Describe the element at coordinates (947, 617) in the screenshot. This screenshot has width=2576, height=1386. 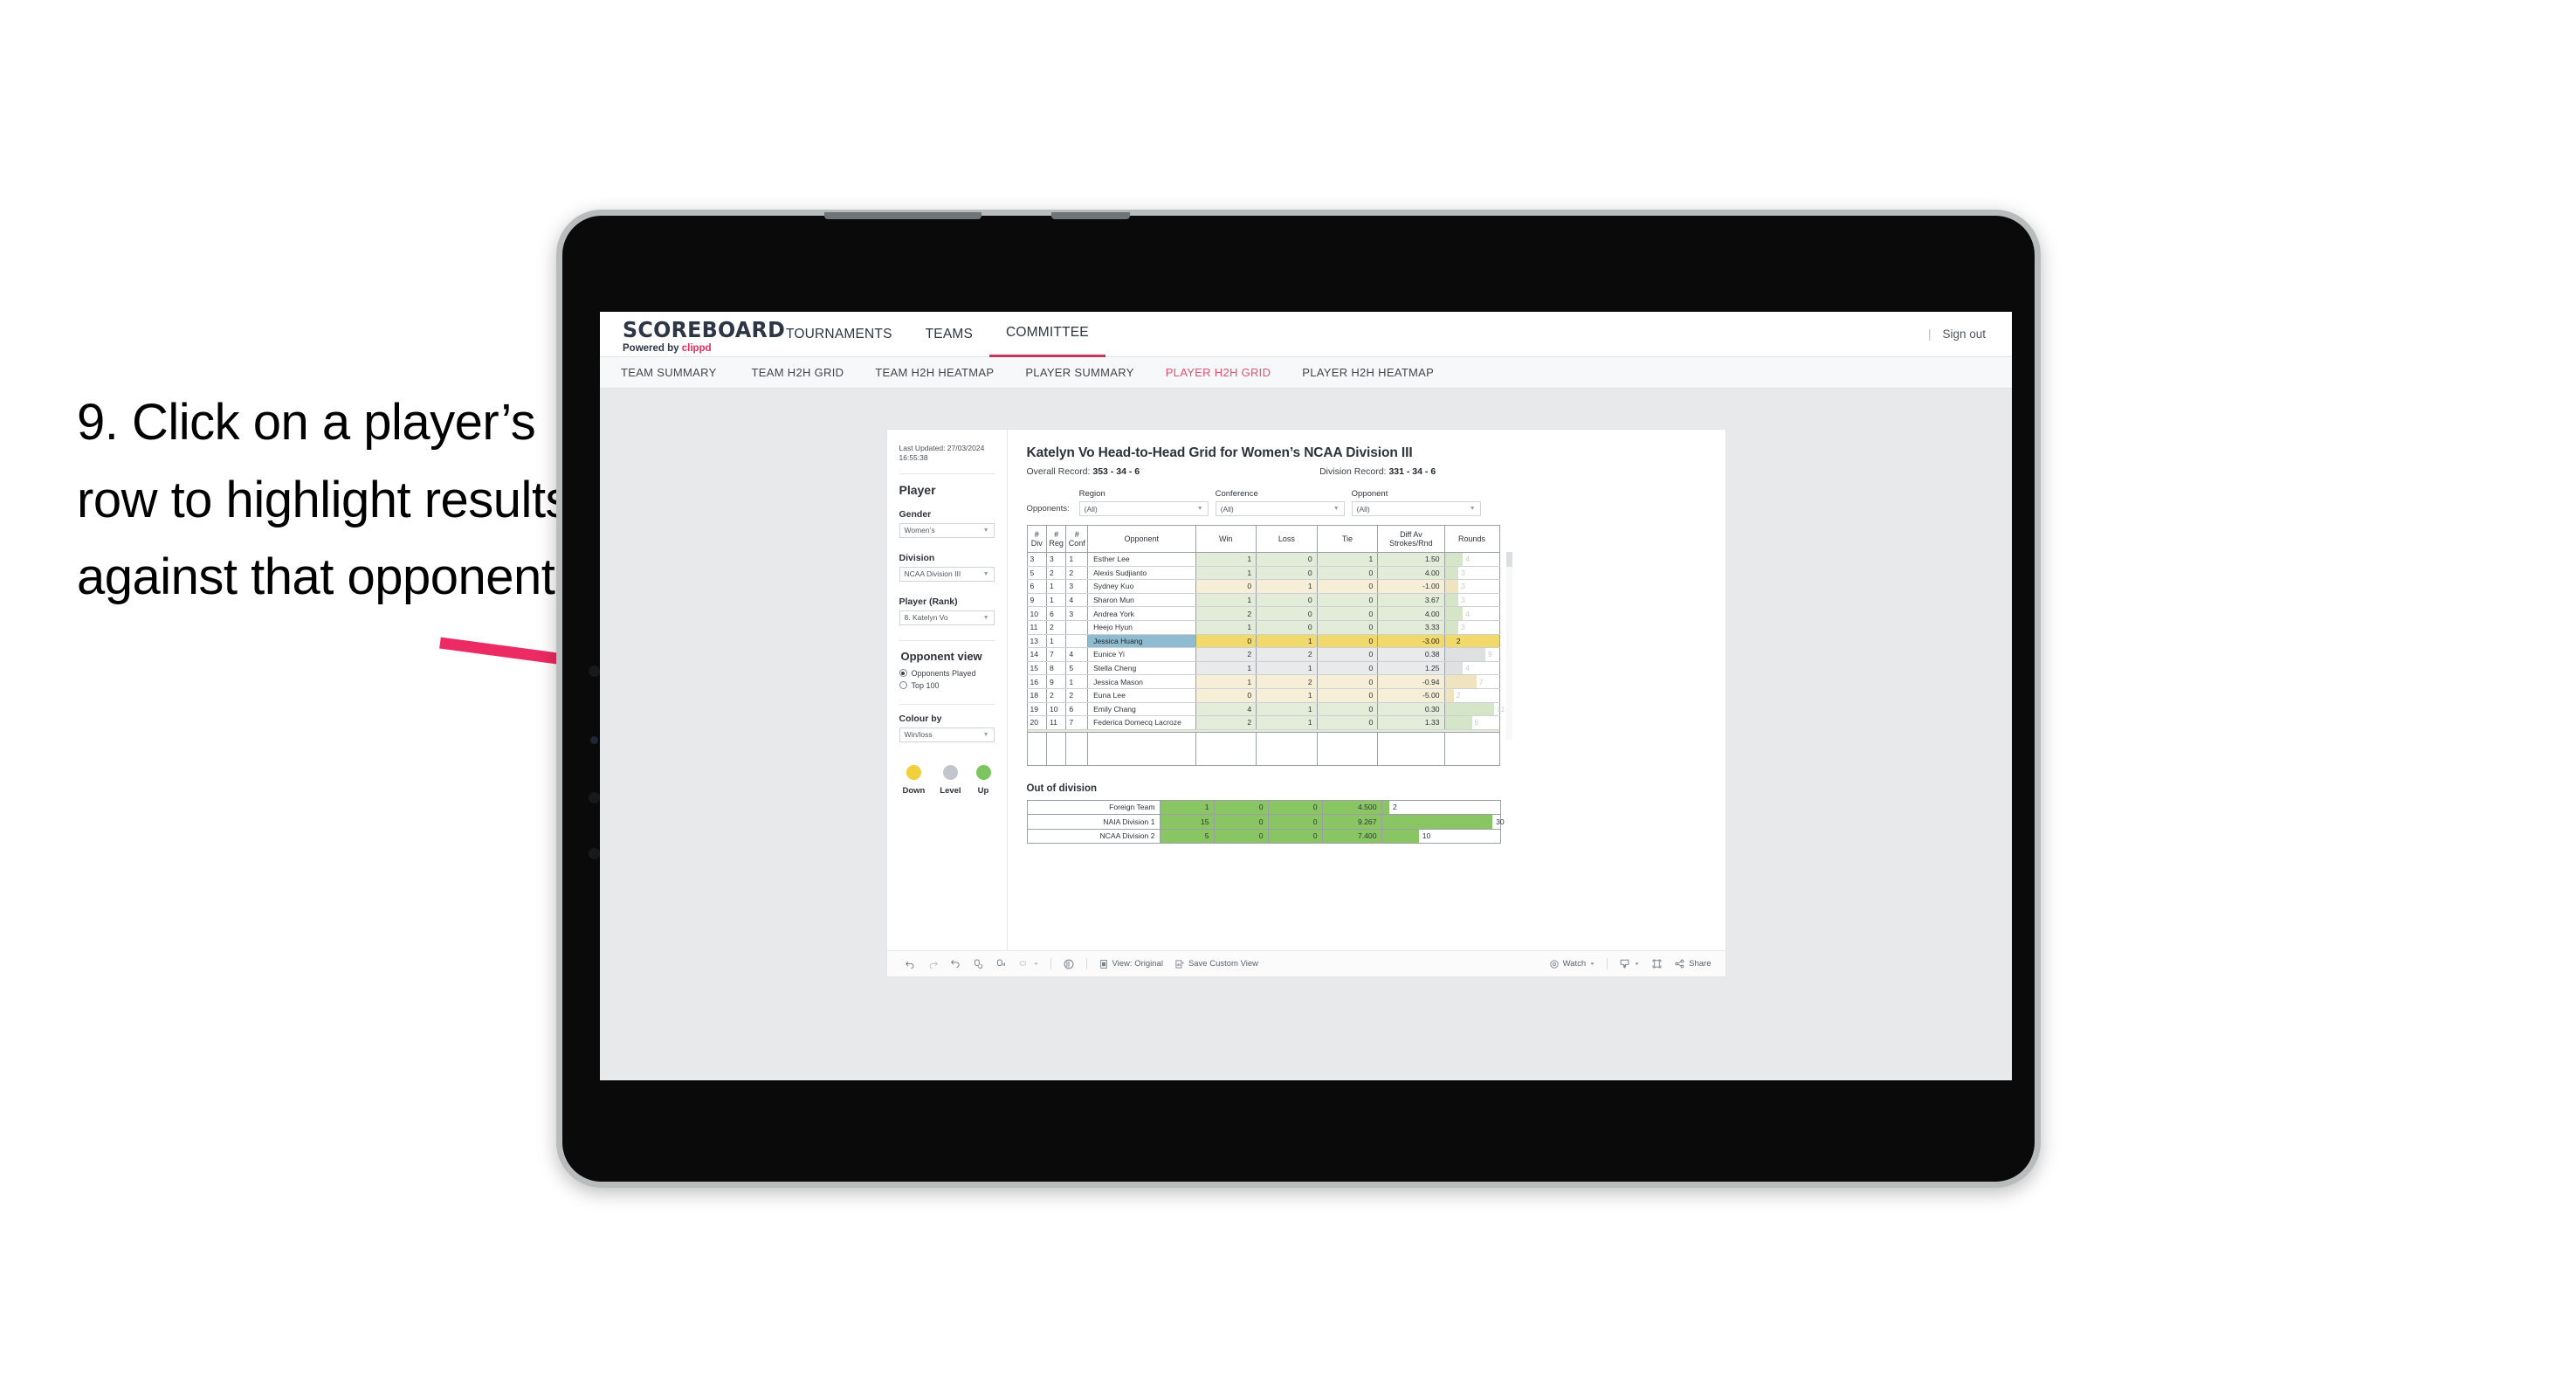
I see `player-rank-select: 8. Katelyn Vo ▼` at that location.